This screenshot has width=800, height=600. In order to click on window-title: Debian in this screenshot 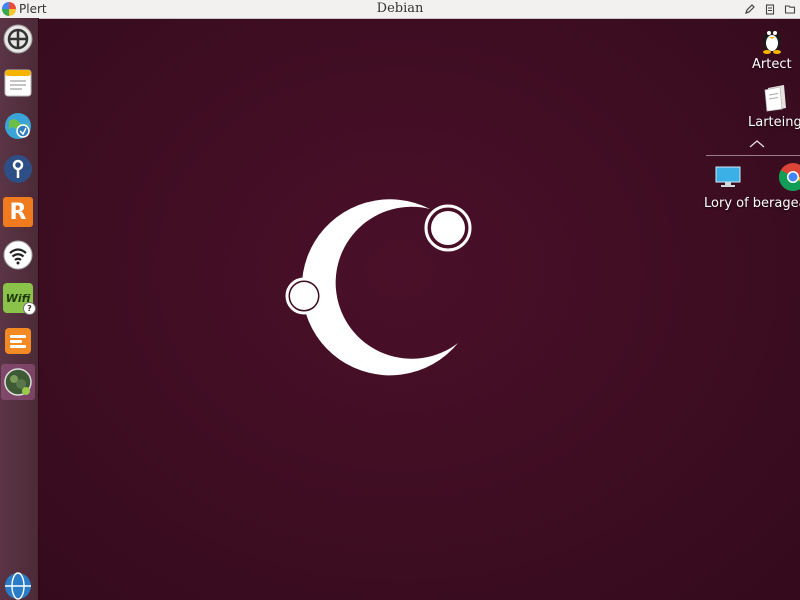, I will do `click(400, 8)`.